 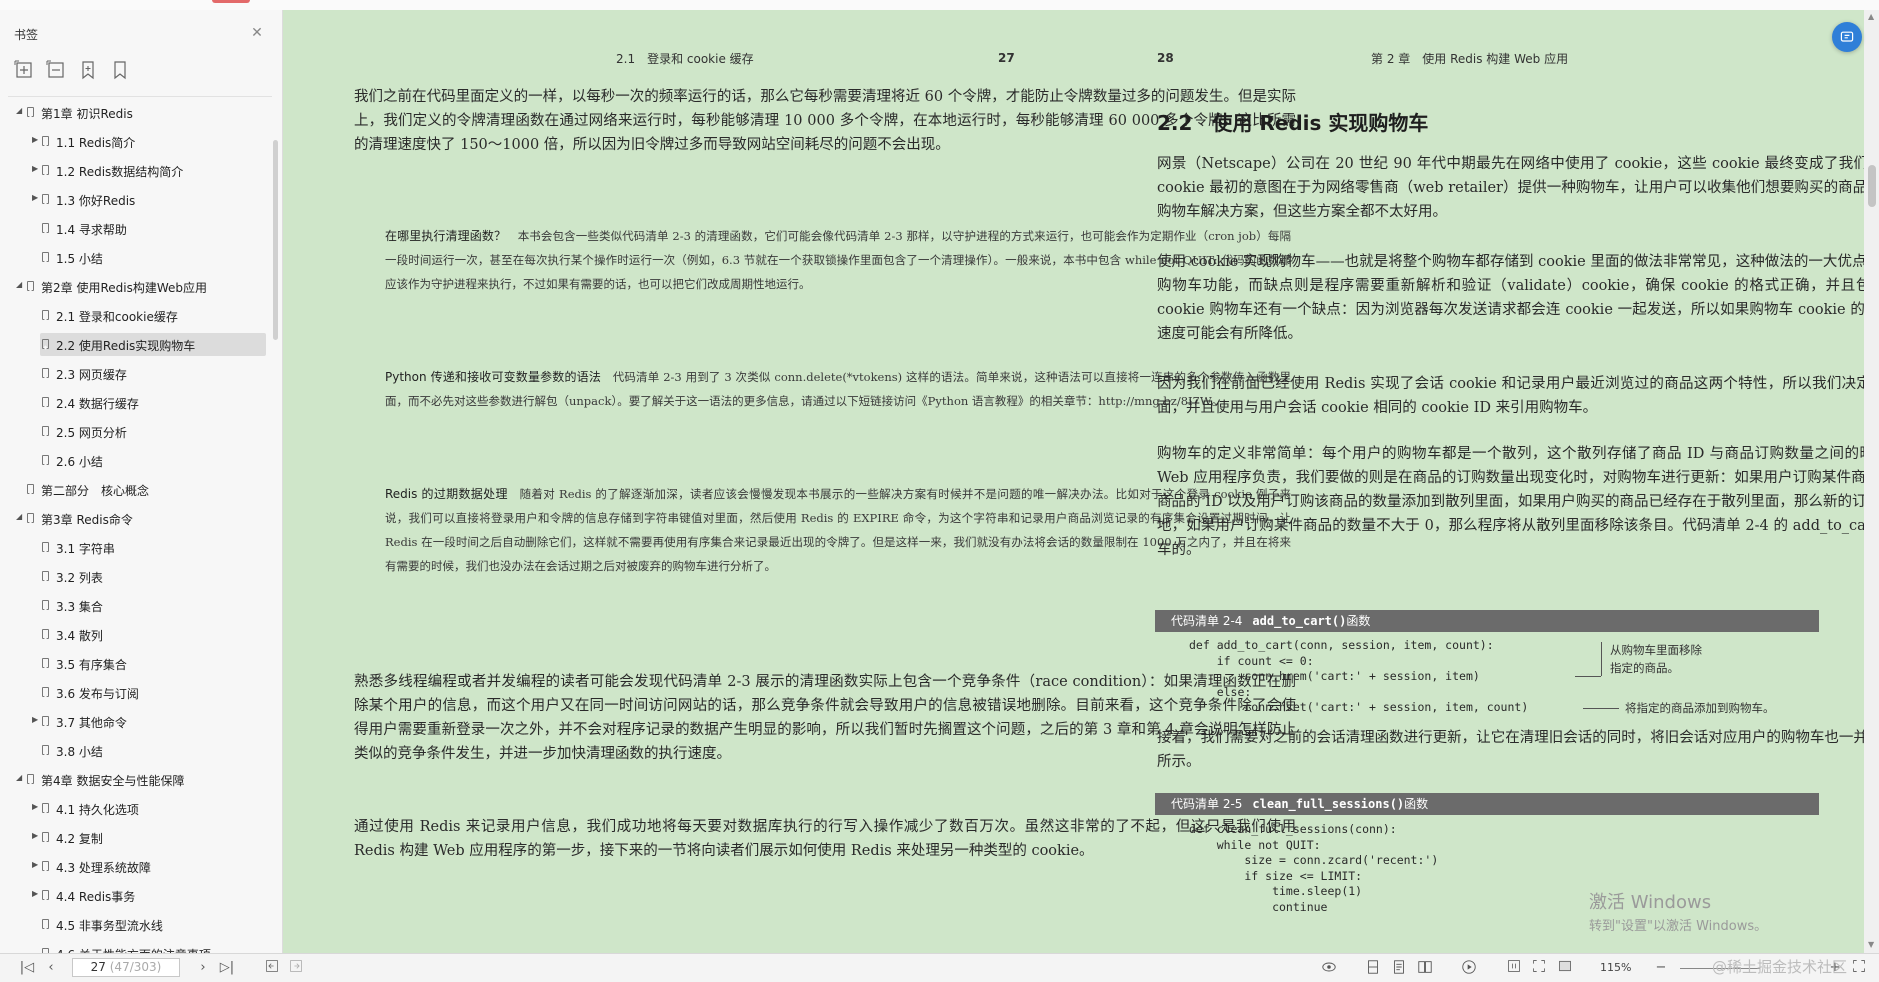 I want to click on bookmark-label: 2.6 小结, so click(x=79, y=462).